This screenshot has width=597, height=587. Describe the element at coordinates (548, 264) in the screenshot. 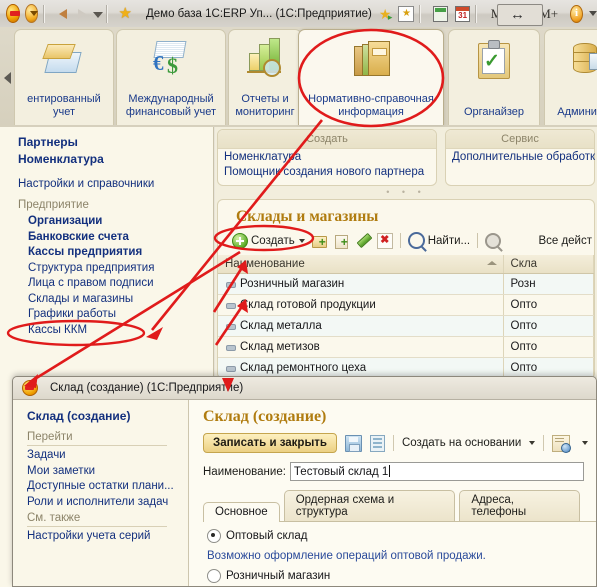

I see `column-header-type: Скла` at that location.